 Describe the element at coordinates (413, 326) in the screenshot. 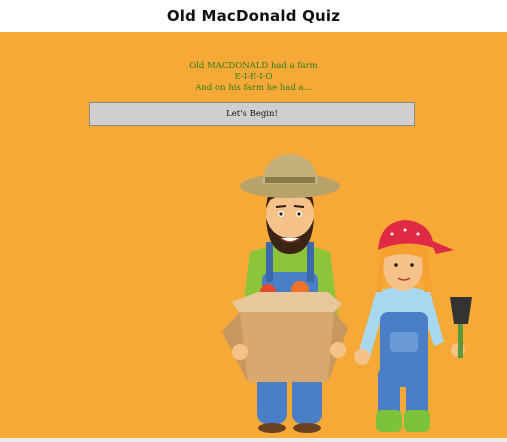

I see `farm-girl-figure` at that location.